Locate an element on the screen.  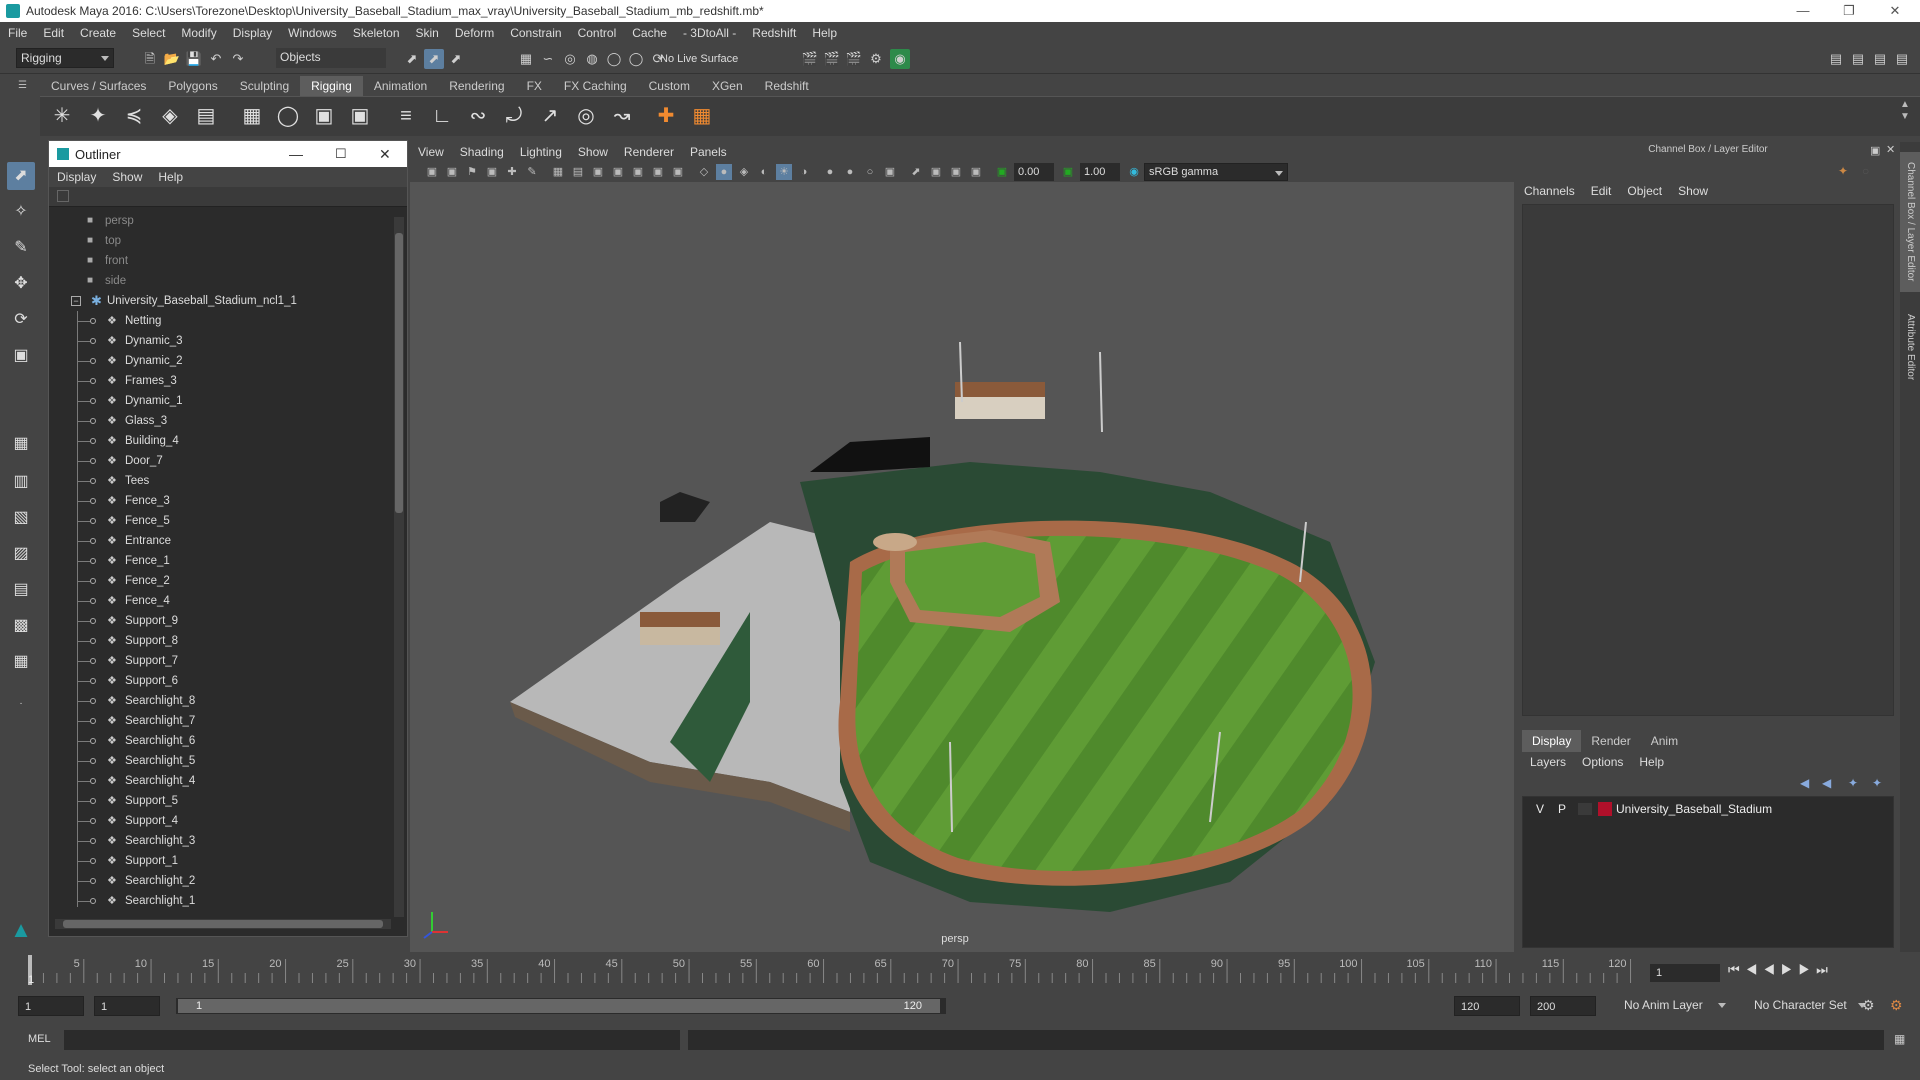
film-gate-icon: ▤ is located at coordinates (578, 172).